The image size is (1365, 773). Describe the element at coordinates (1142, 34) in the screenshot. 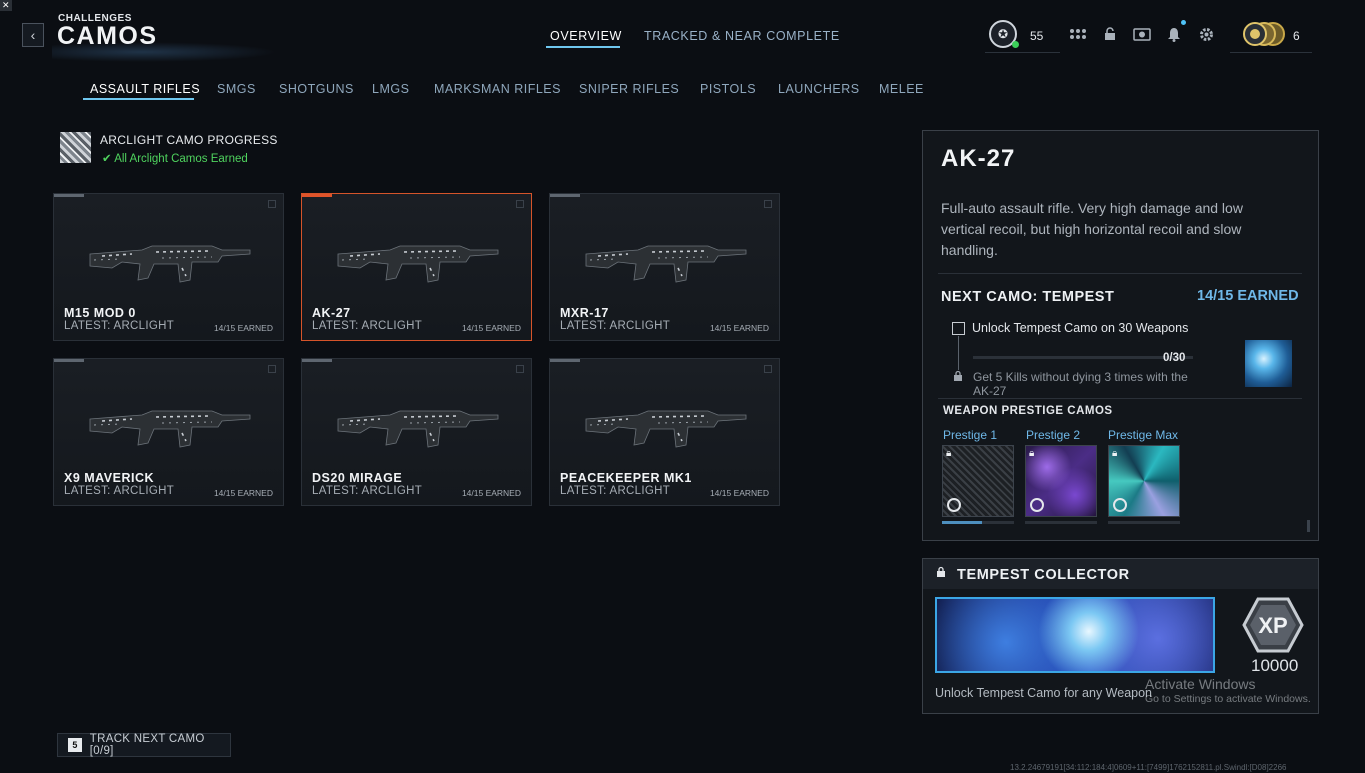

I see `camera-icon` at that location.